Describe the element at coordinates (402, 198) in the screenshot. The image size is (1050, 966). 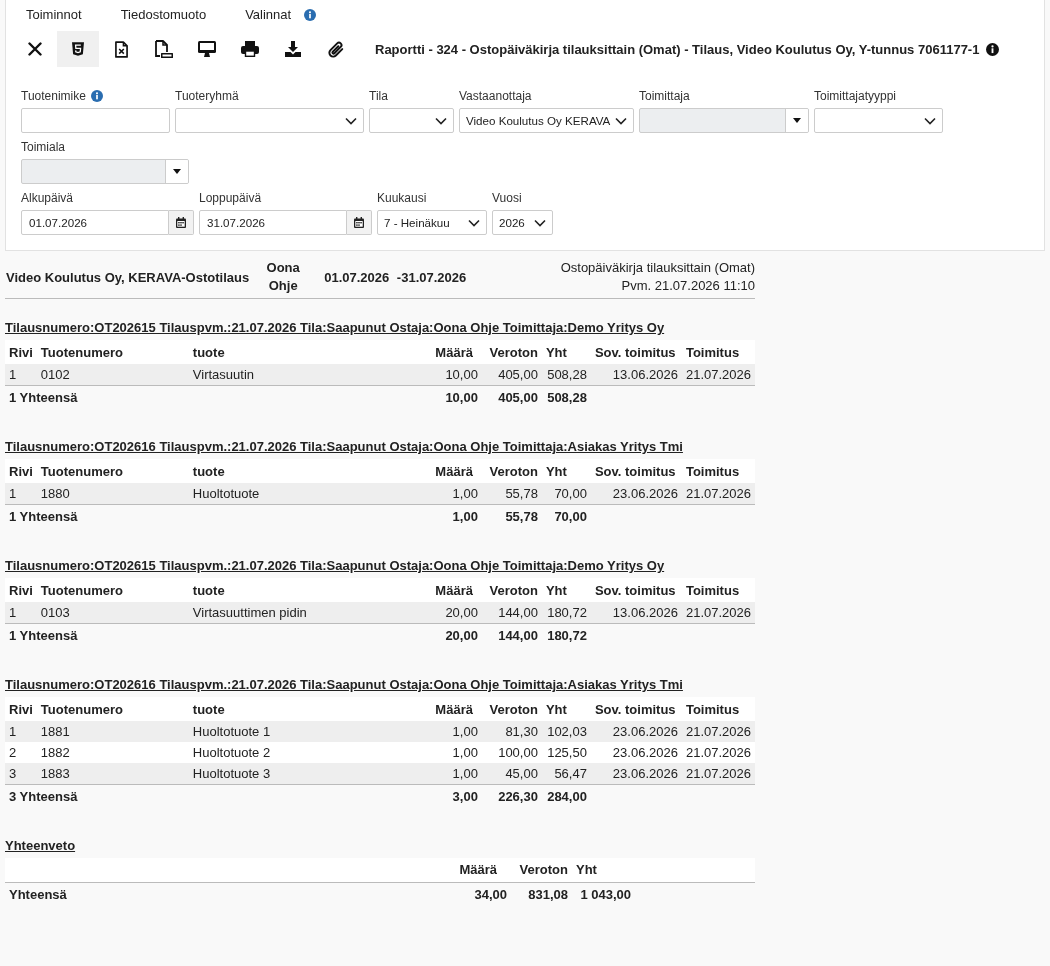
I see `field-label: Kuukausi` at that location.